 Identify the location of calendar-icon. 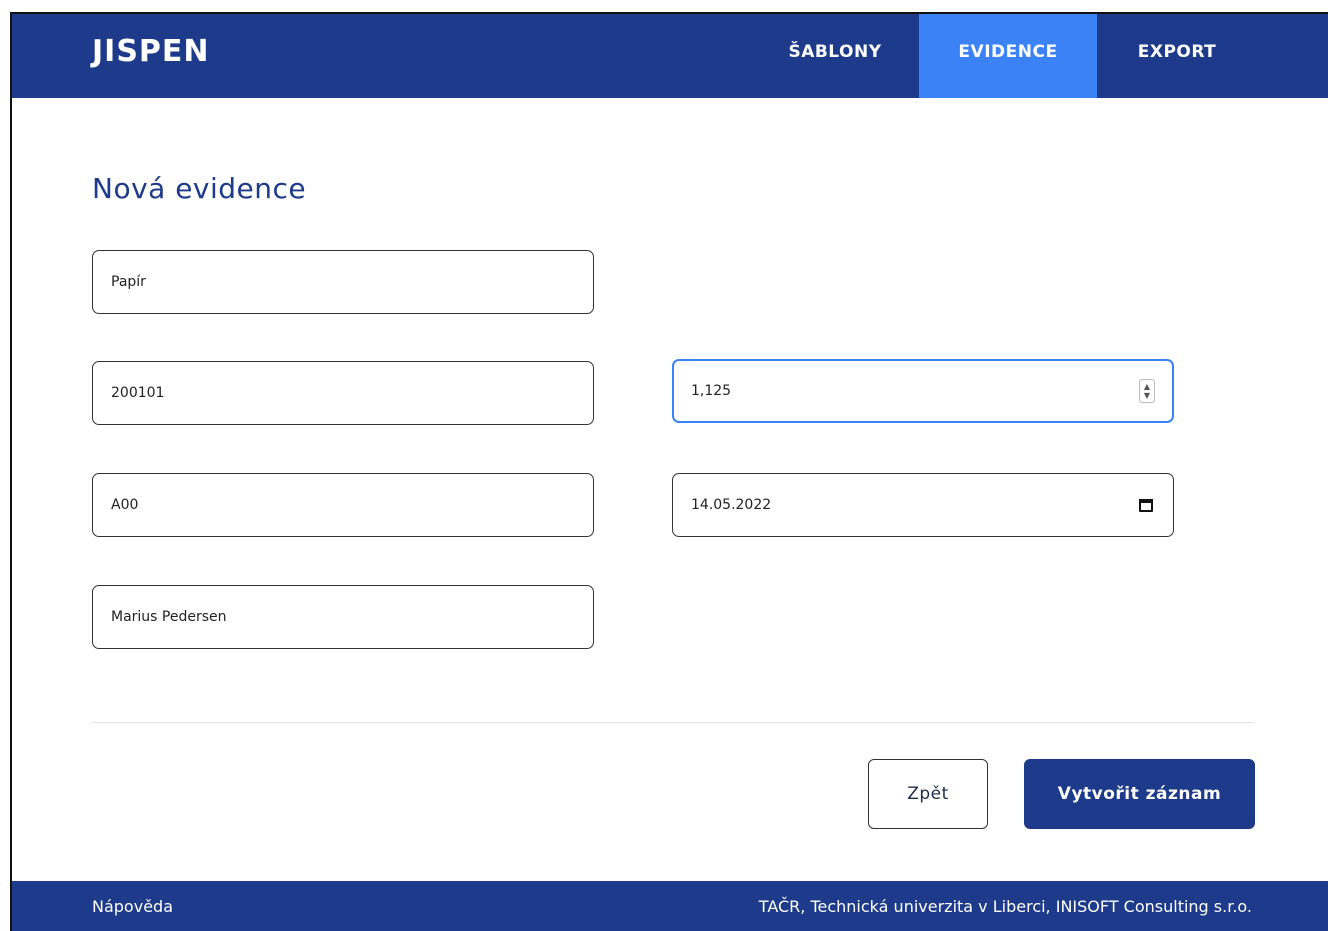
(1146, 505).